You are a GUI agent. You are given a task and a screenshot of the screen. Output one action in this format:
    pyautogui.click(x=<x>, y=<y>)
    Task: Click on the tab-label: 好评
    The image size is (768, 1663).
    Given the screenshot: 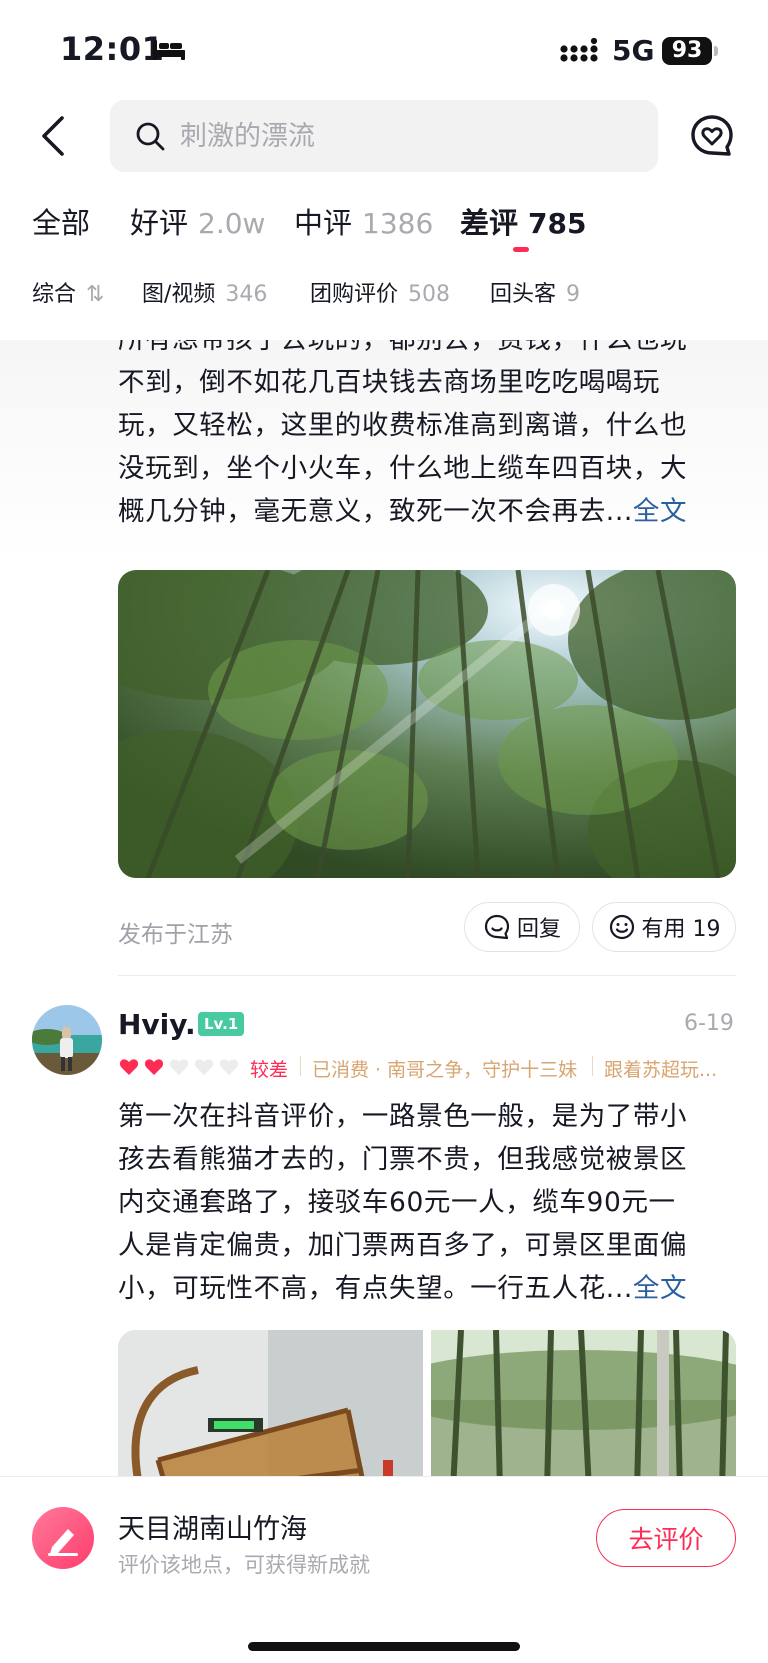 What is the action you would take?
    pyautogui.click(x=159, y=223)
    